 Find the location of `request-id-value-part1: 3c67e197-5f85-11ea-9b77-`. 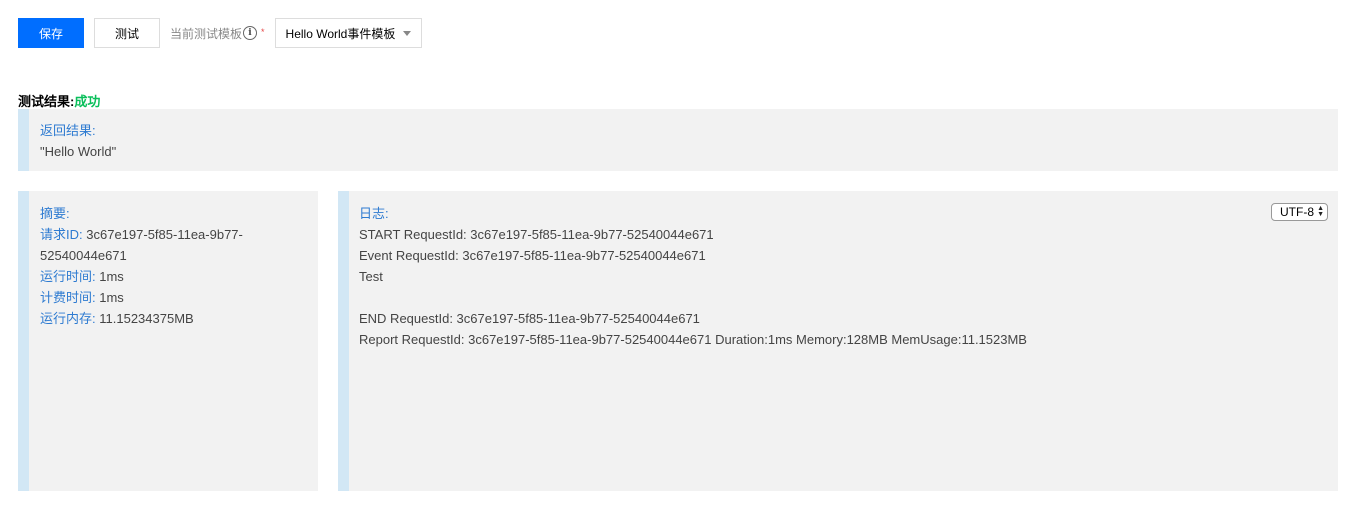

request-id-value-part1: 3c67e197-5f85-11ea-9b77- is located at coordinates (164, 234).